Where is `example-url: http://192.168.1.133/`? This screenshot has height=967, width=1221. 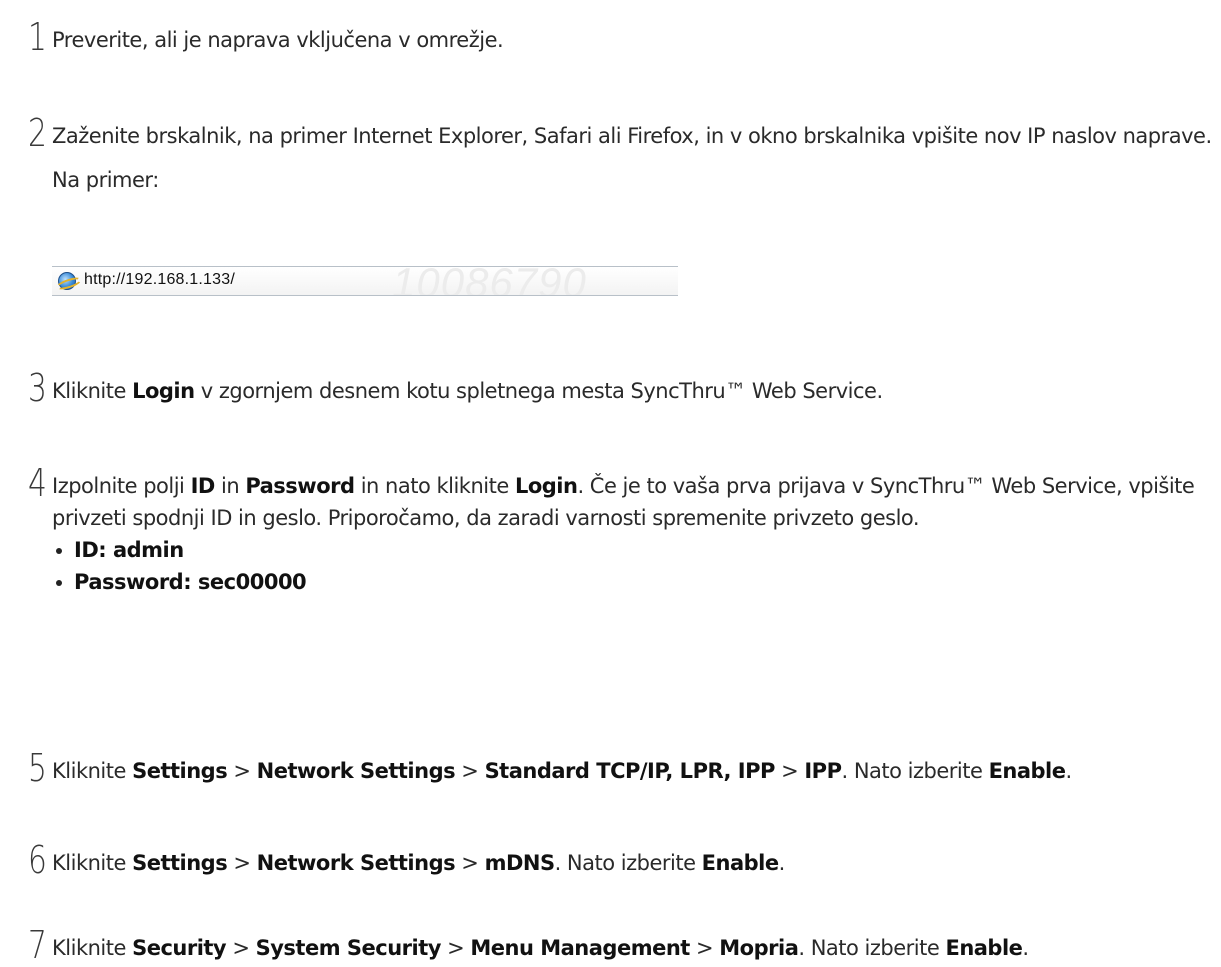
example-url: http://192.168.1.133/ is located at coordinates (159, 279).